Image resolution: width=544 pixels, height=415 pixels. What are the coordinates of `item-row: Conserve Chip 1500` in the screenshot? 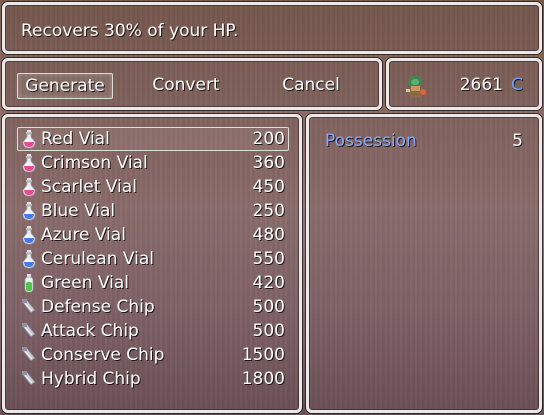 It's located at (153, 355).